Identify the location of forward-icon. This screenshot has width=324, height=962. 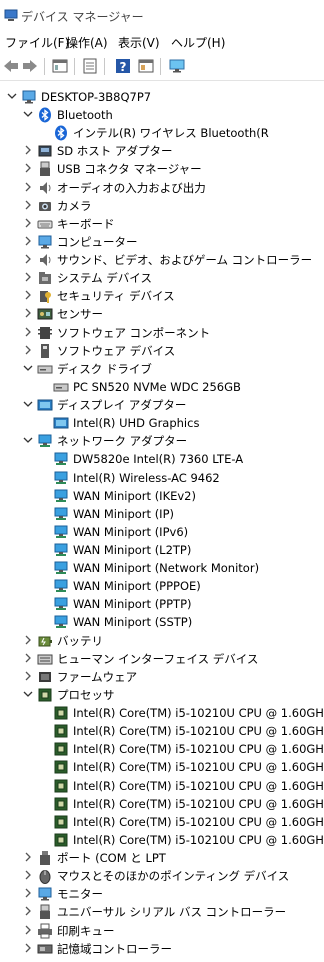
(30, 66).